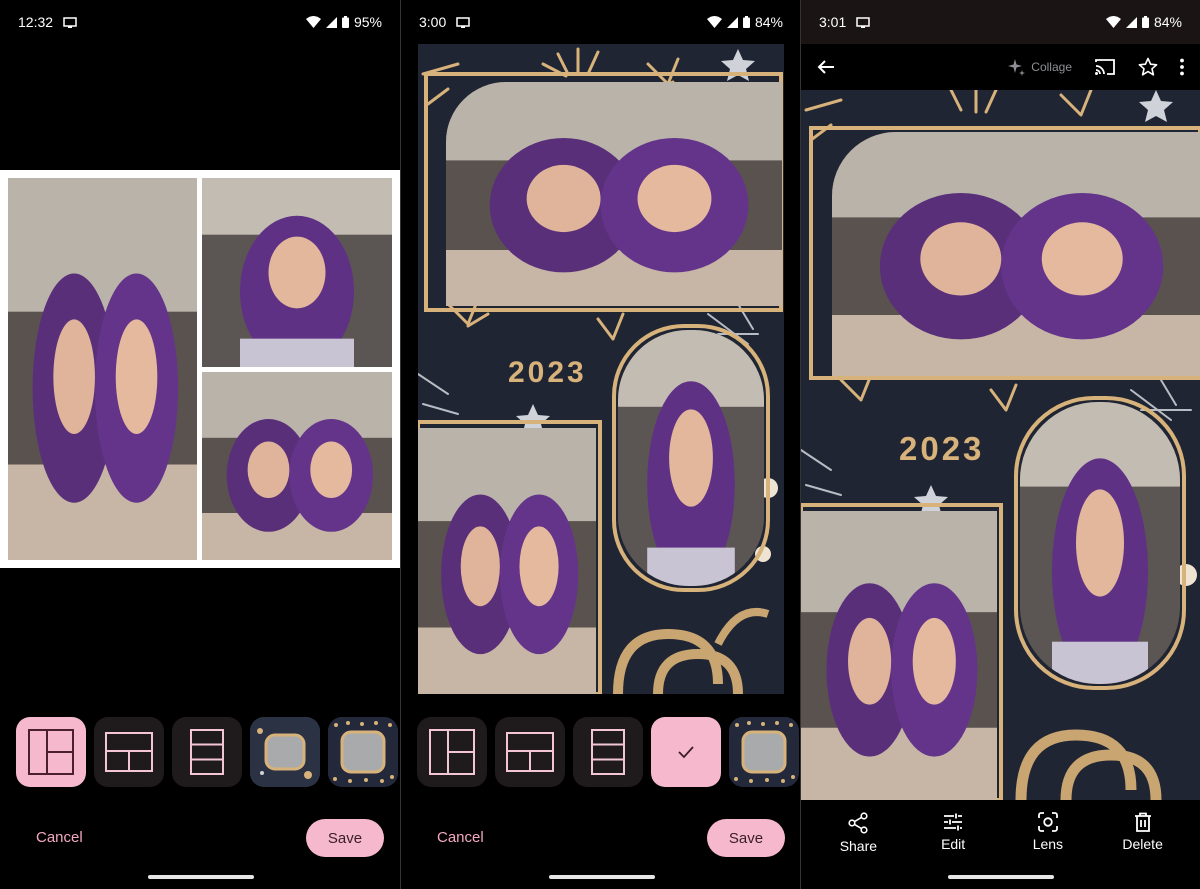 The height and width of the screenshot is (889, 1200). I want to click on collage-photo-top-right, so click(297, 272).